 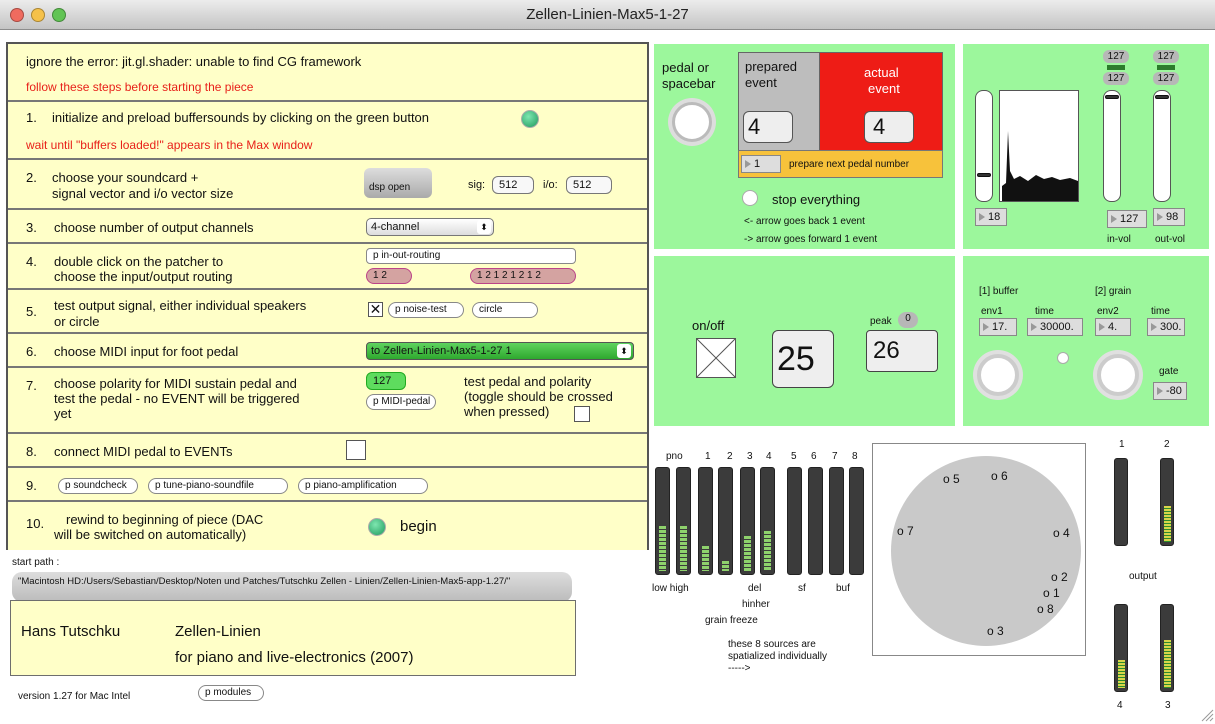 What do you see at coordinates (1166, 327) in the screenshot?
I see `time2-number: 300.` at bounding box center [1166, 327].